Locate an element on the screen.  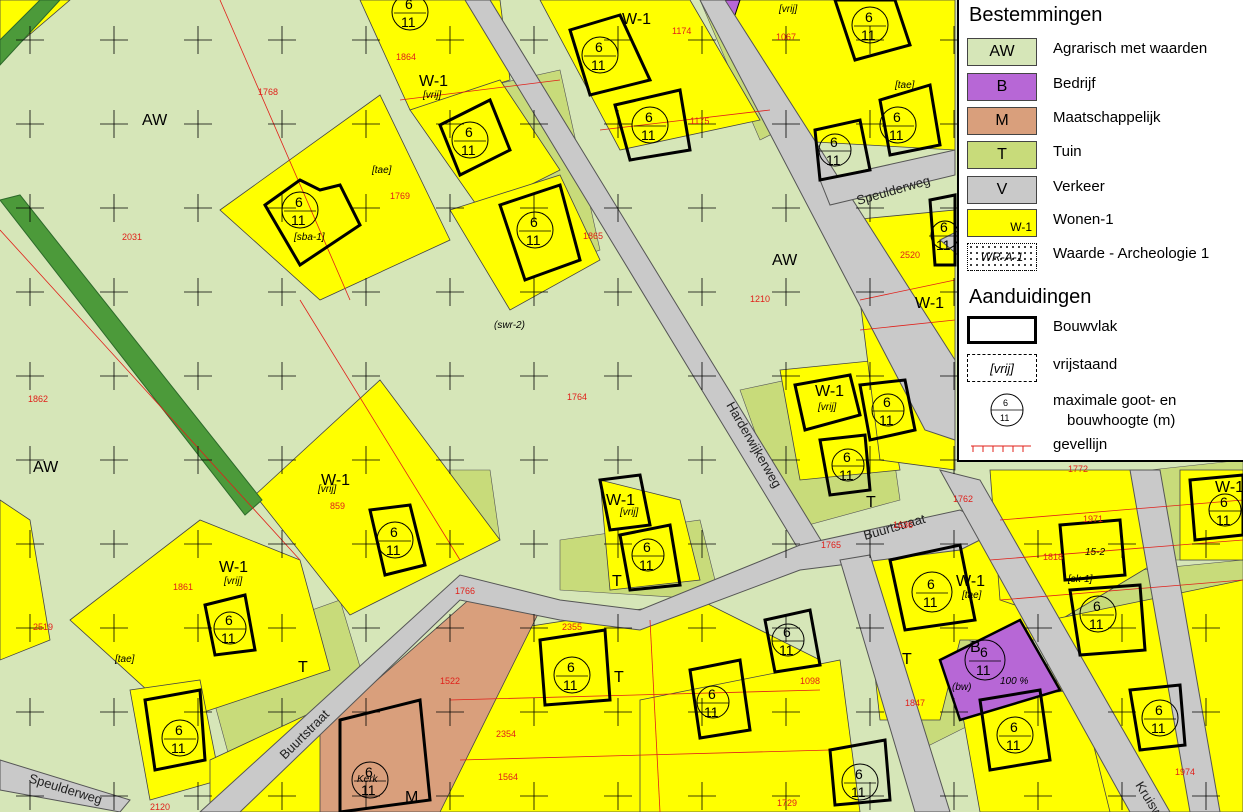
svg-text: 6 is located at coordinates (1005, 403).